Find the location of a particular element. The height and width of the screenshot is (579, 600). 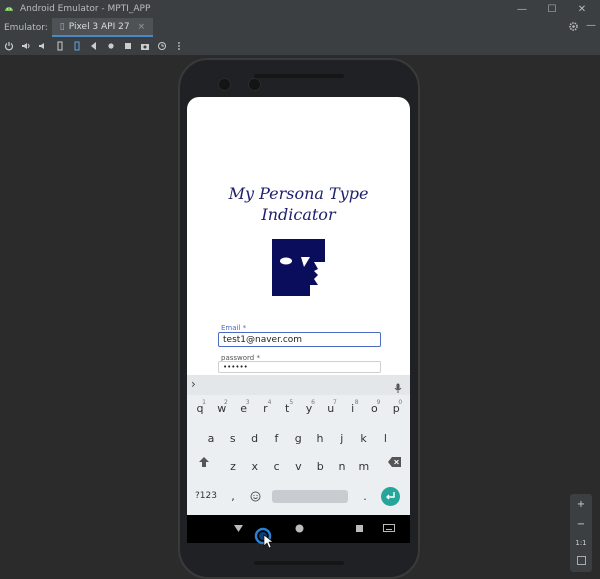

keyboard-suggestion-bar: › is located at coordinates (298, 385).